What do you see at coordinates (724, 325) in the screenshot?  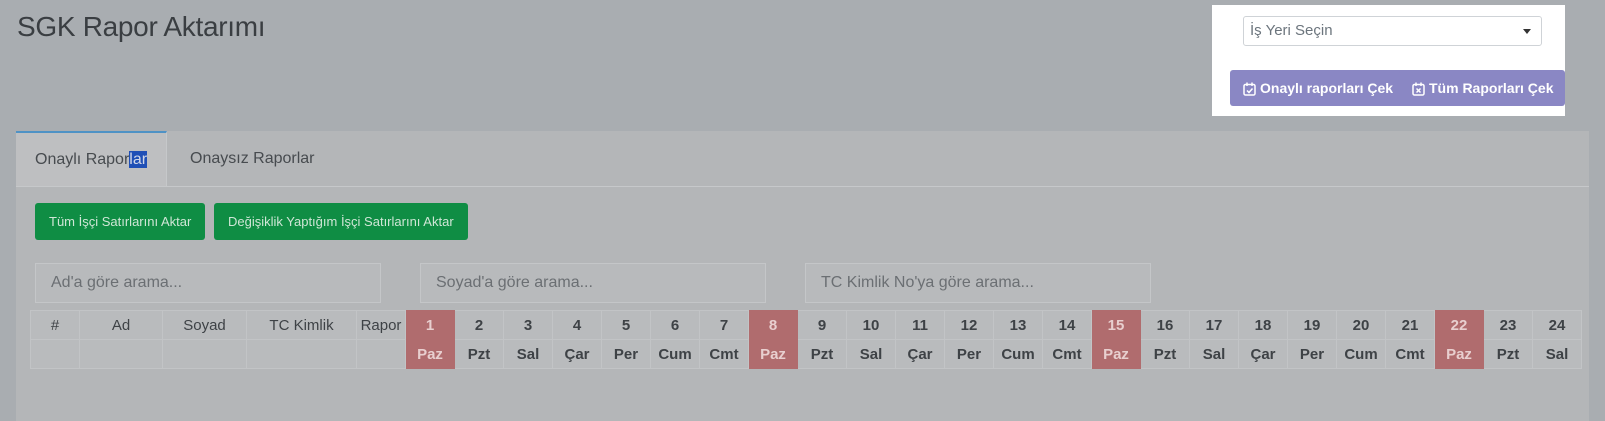 I see `day-number-cell: 7` at bounding box center [724, 325].